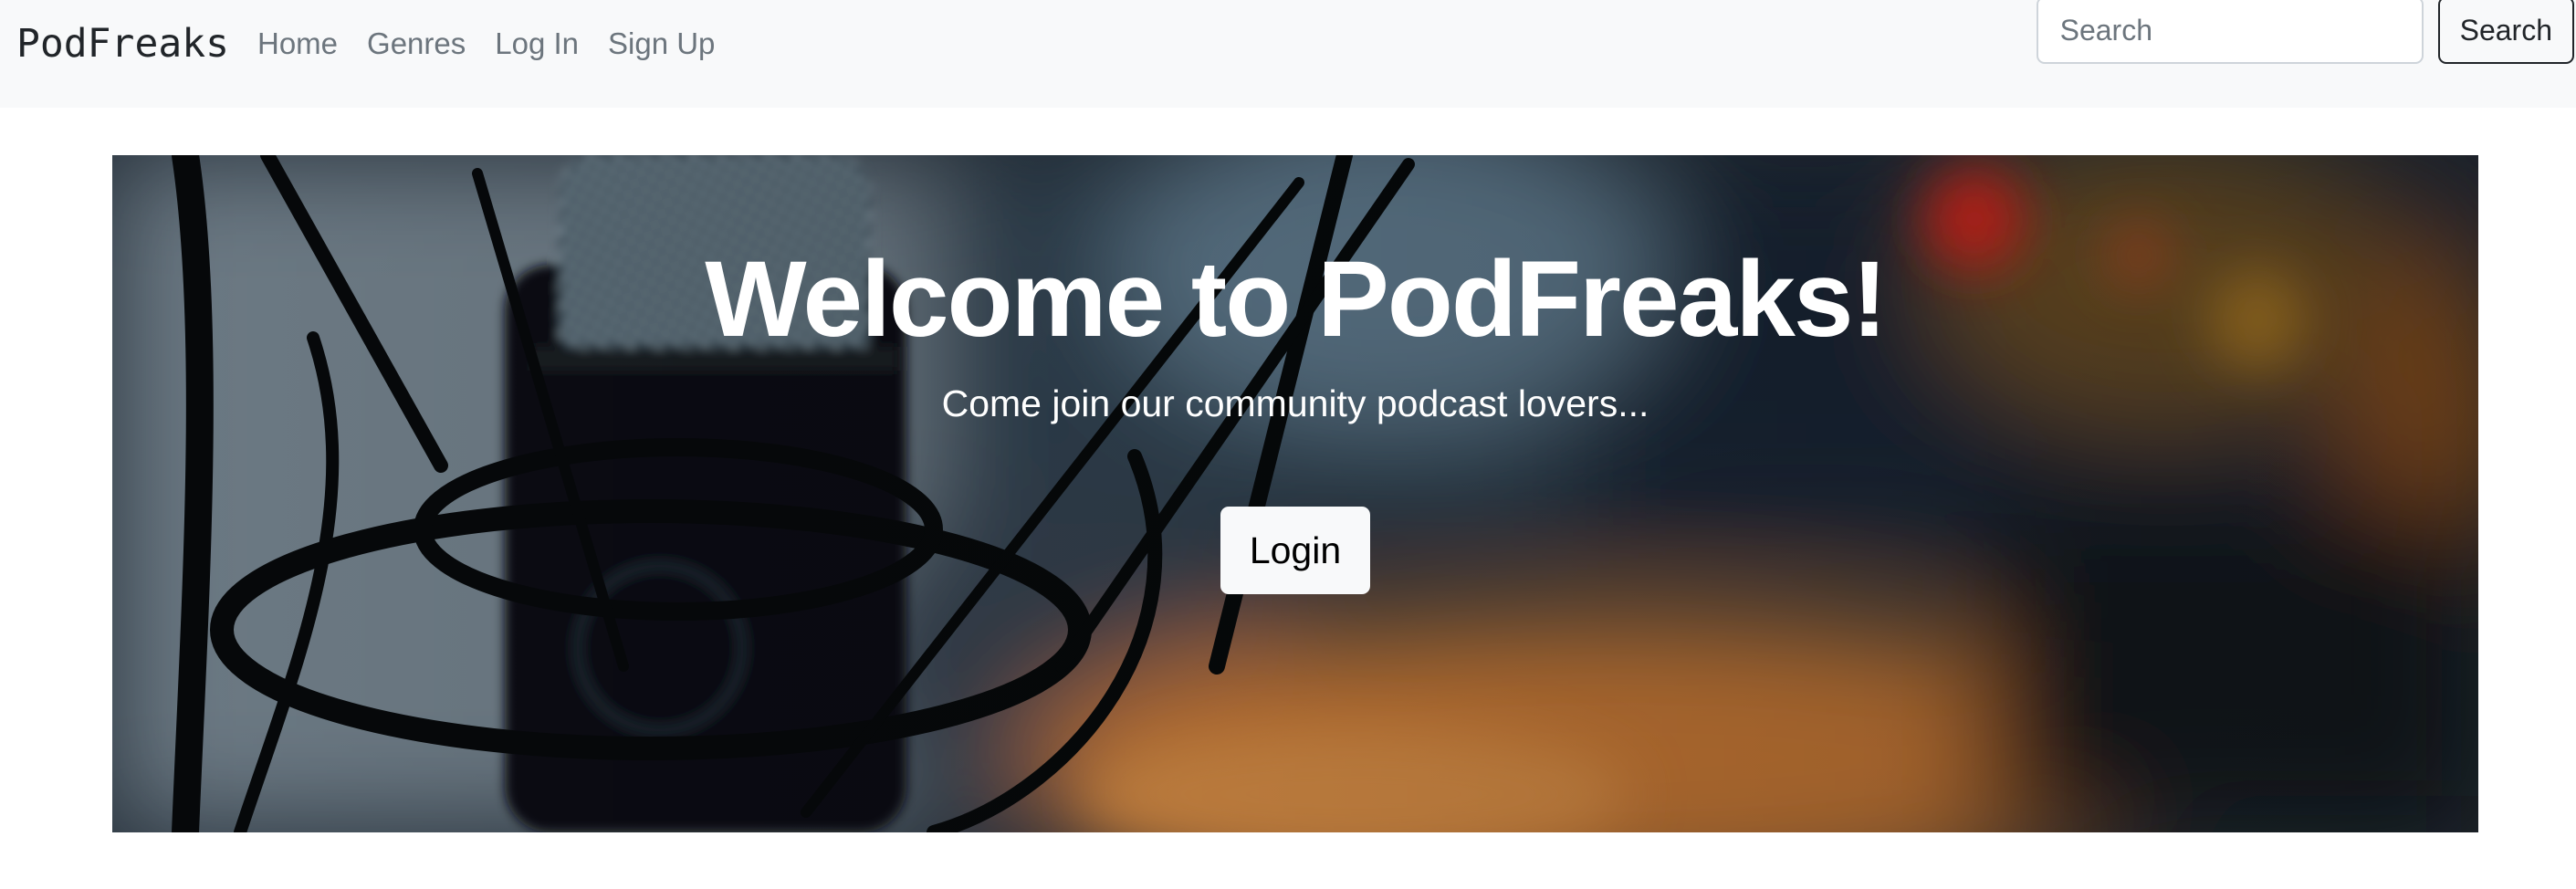  I want to click on hero-title: Welcome to PodFreaks!, so click(1297, 299).